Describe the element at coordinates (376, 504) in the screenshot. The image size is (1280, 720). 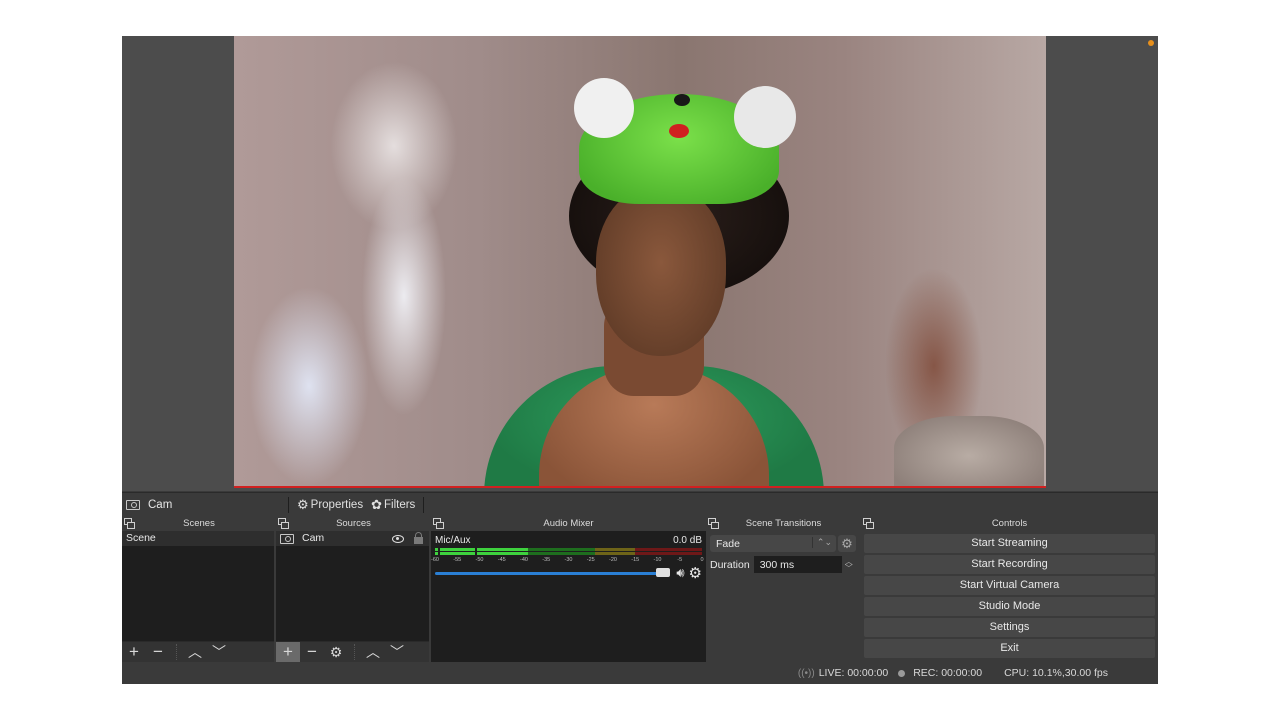
I see `filters-icon: ✿` at that location.